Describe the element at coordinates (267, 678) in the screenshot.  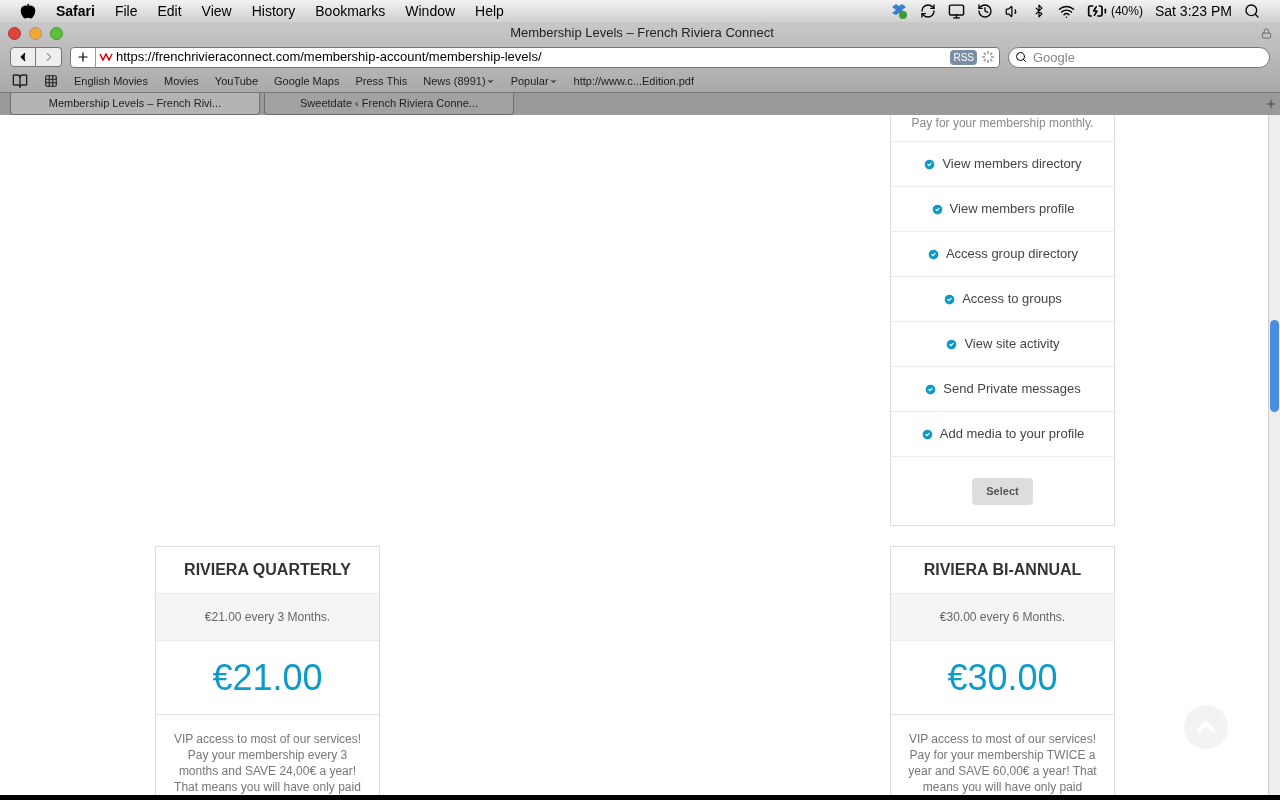
I see `plan-price: €21.00` at that location.